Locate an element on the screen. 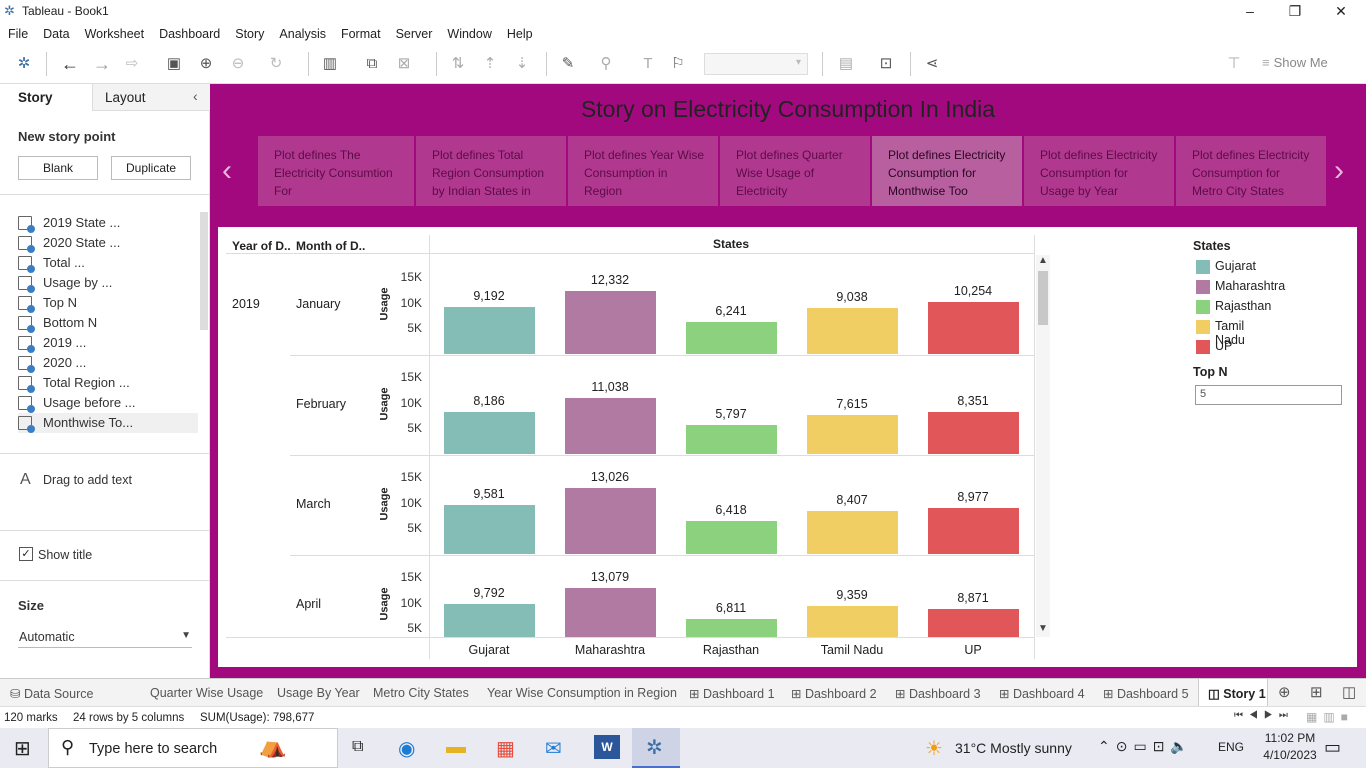 The height and width of the screenshot is (768, 1366). undo-icon: ← is located at coordinates (70, 64).